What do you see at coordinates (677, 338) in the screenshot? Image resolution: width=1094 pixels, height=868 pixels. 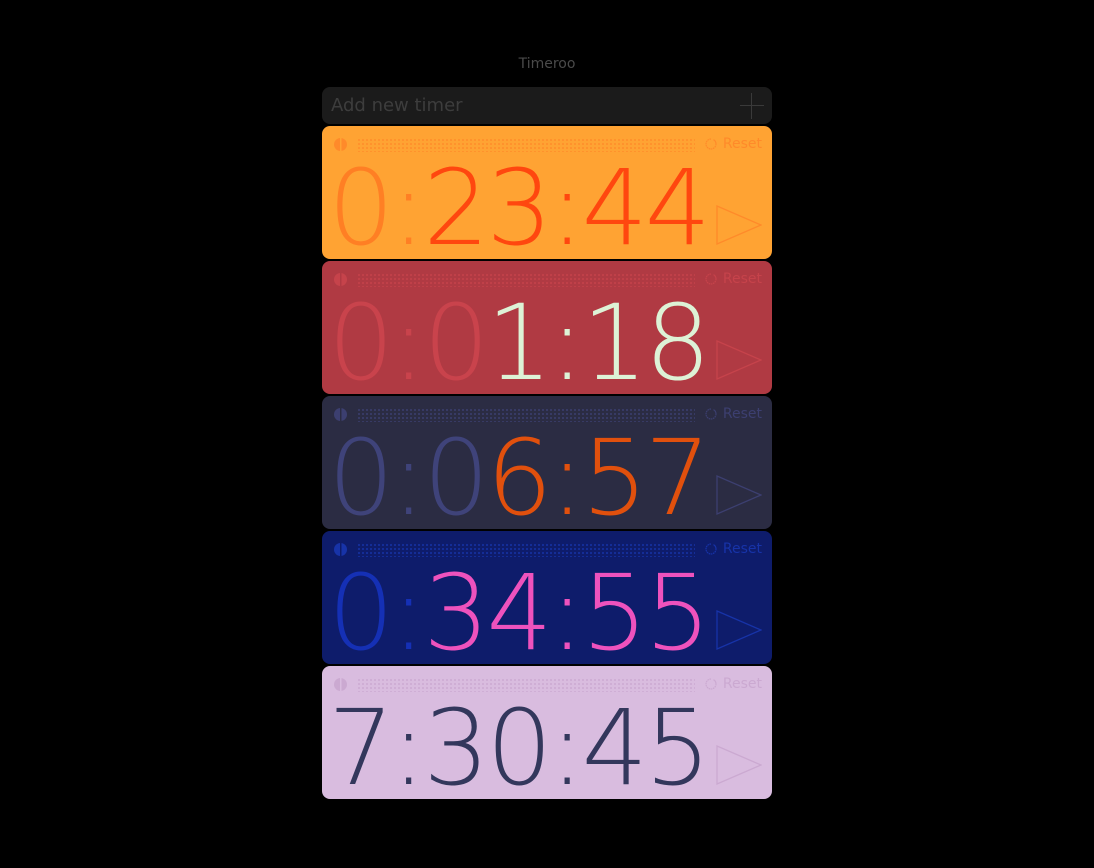 I see `time-digit: 8` at bounding box center [677, 338].